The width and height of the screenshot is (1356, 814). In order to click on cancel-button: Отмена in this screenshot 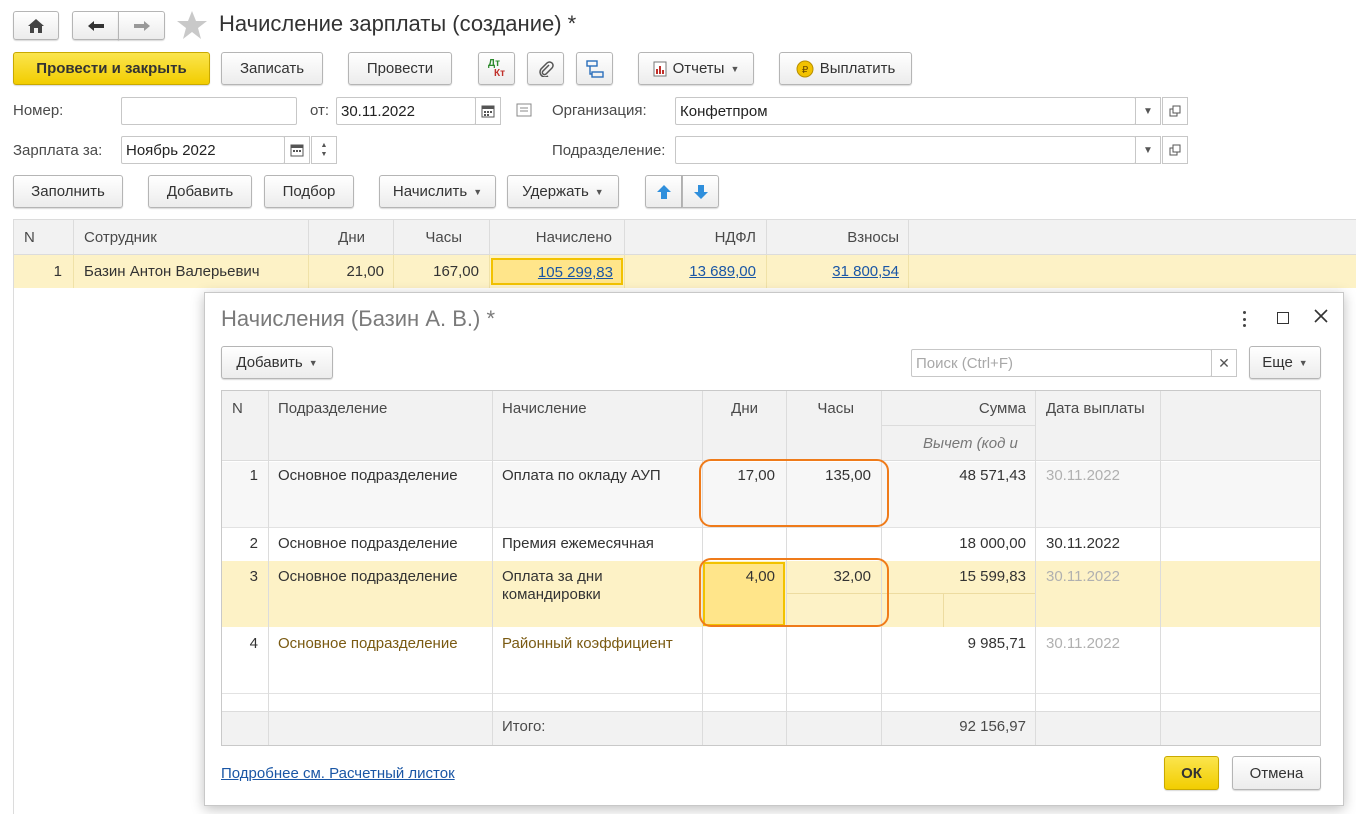, I will do `click(1276, 773)`.